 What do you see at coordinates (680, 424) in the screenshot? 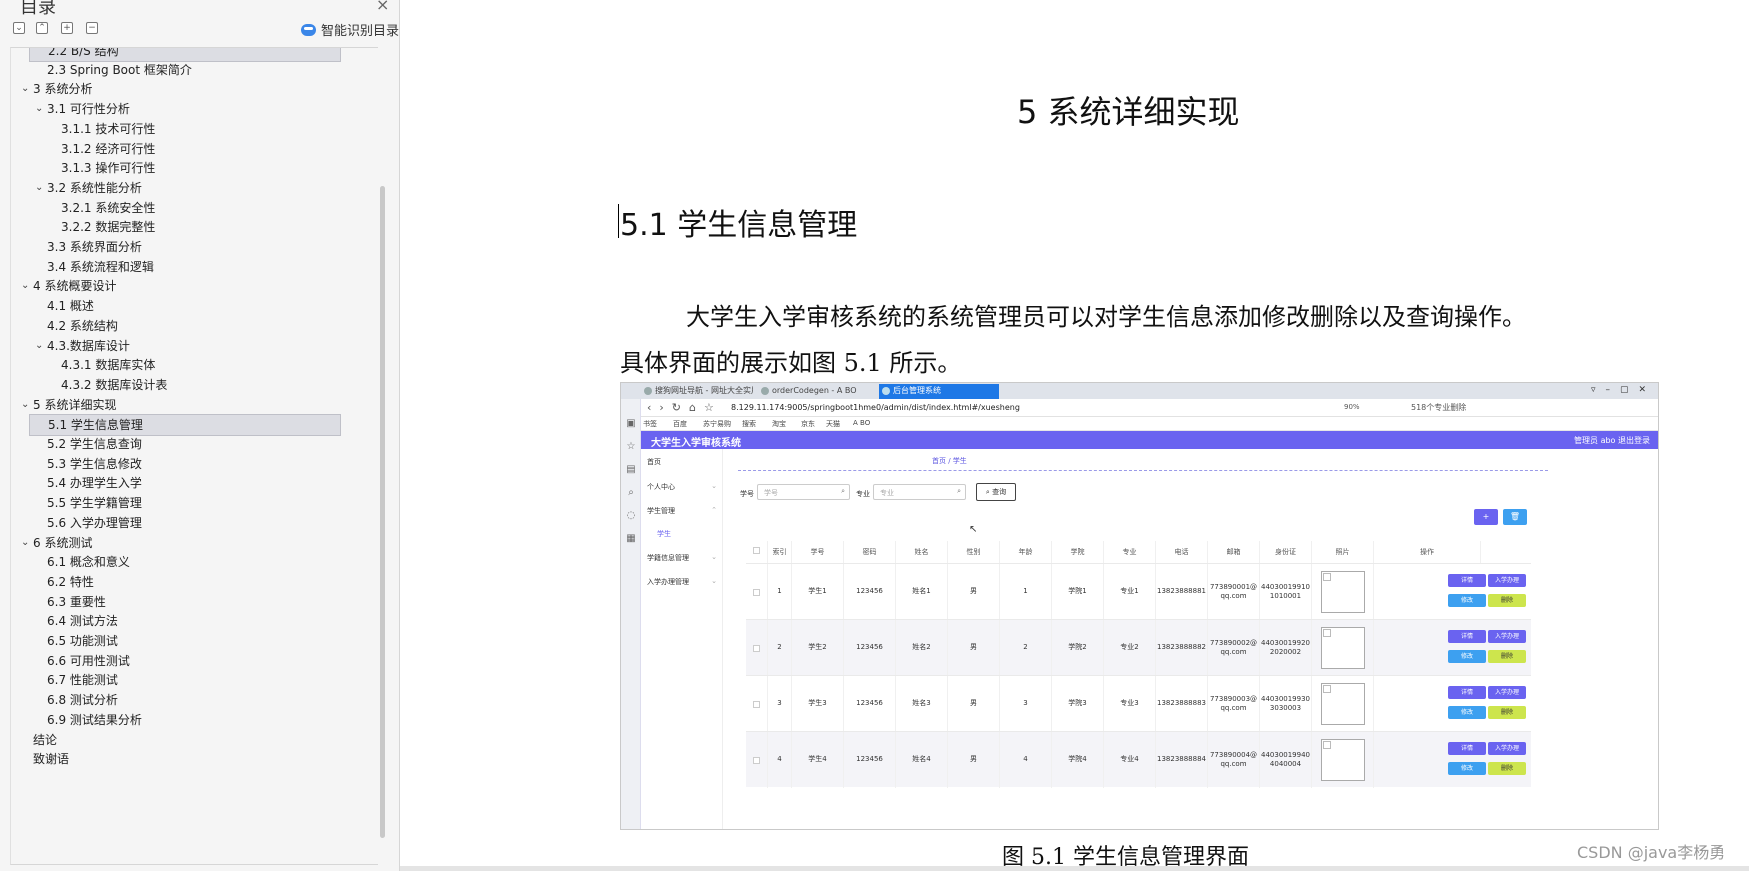
I see `bookmark-item: 百度` at bounding box center [680, 424].